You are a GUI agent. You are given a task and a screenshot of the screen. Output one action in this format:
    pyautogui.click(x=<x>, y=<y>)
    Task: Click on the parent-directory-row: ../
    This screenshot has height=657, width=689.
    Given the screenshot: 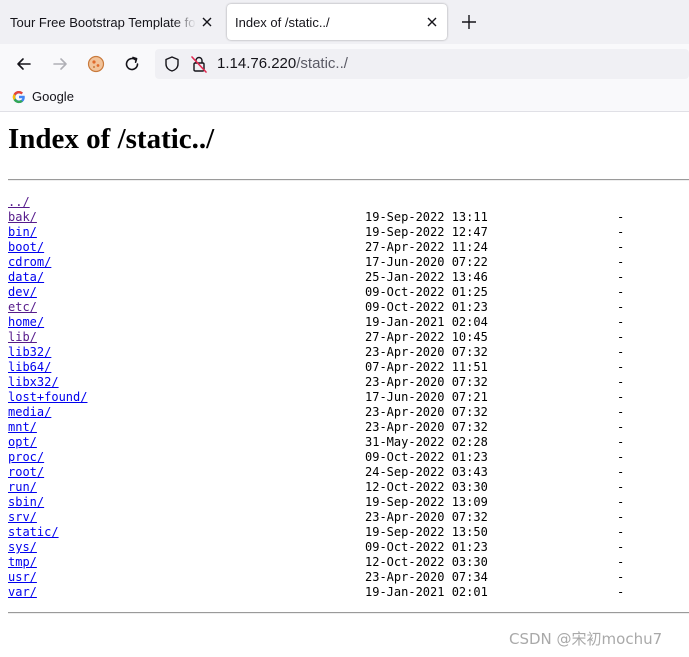 What is the action you would take?
    pyautogui.click(x=348, y=202)
    